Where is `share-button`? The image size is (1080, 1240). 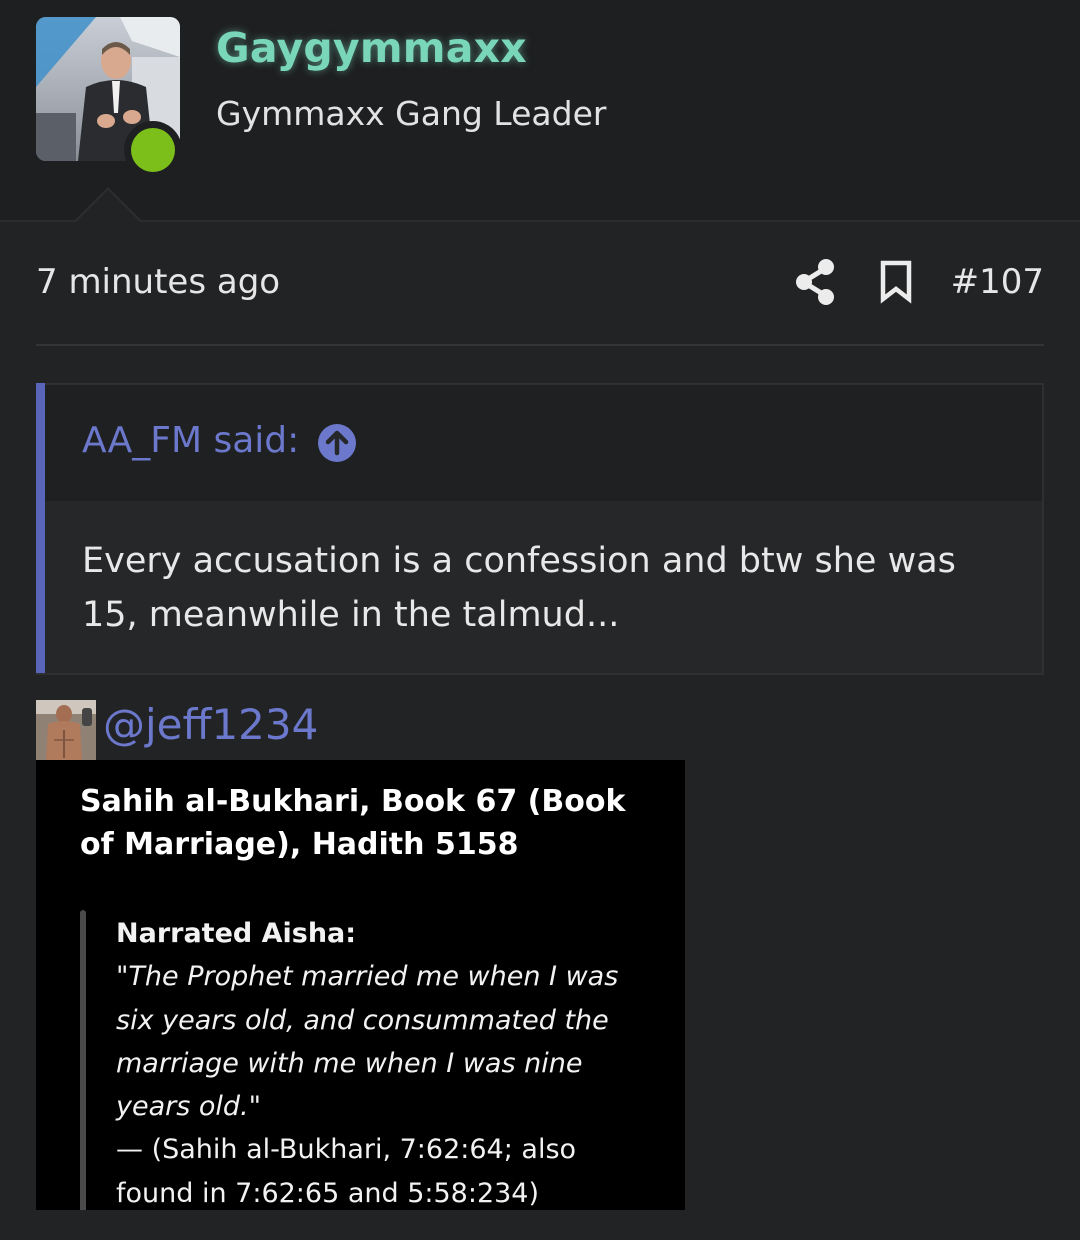
share-button is located at coordinates (816, 282).